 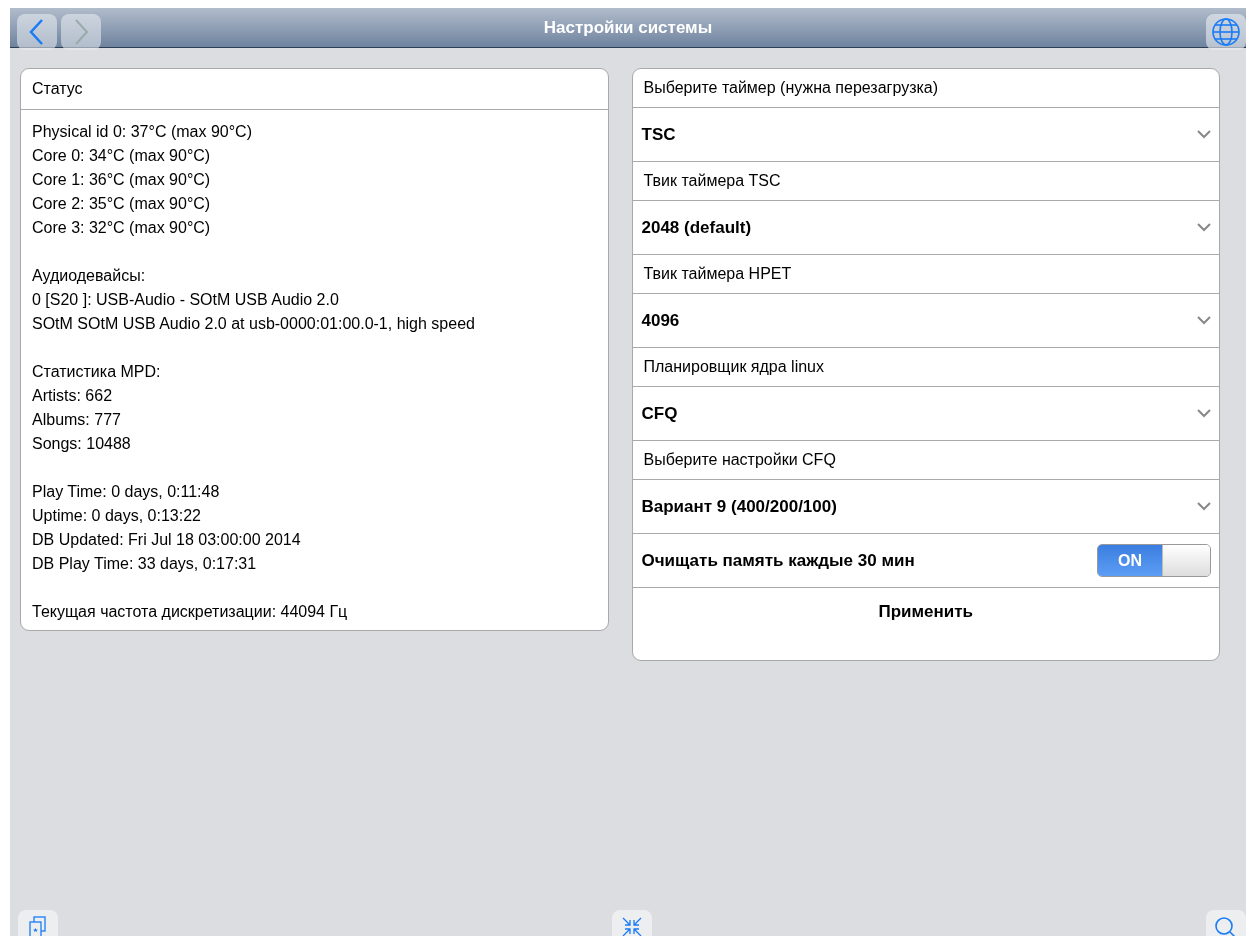 I want to click on select-field: Вариант 9 (400/200/100), so click(x=925, y=507).